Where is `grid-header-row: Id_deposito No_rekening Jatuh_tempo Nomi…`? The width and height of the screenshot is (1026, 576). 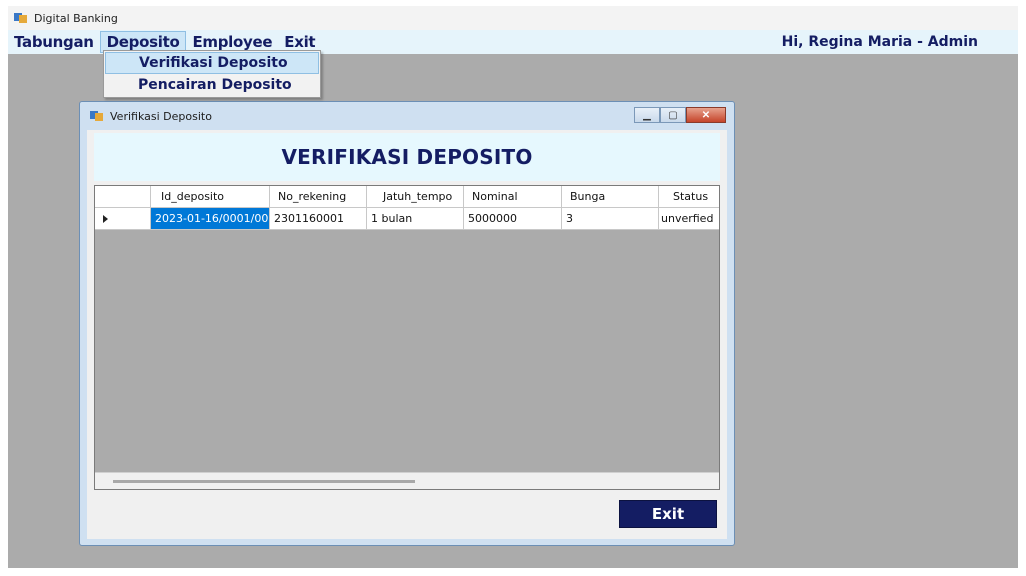 grid-header-row: Id_deposito No_rekening Jatuh_tempo Nomi… is located at coordinates (407, 197).